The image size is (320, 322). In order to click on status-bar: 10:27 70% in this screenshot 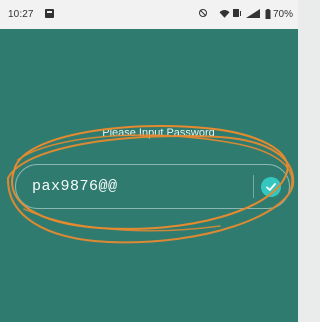, I will do `click(149, 14)`.